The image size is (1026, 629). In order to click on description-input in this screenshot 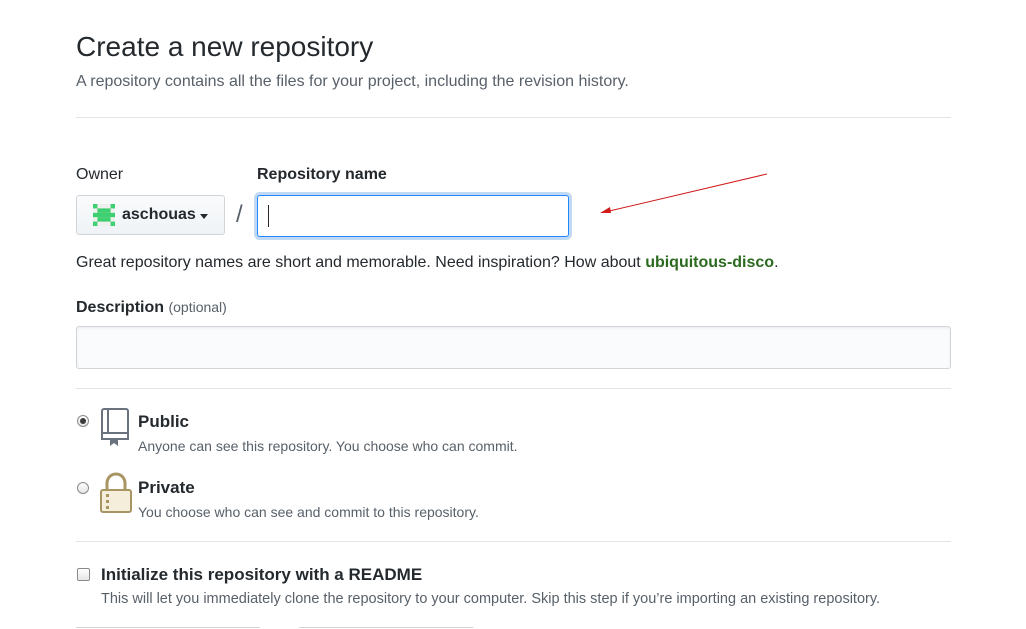, I will do `click(513, 347)`.